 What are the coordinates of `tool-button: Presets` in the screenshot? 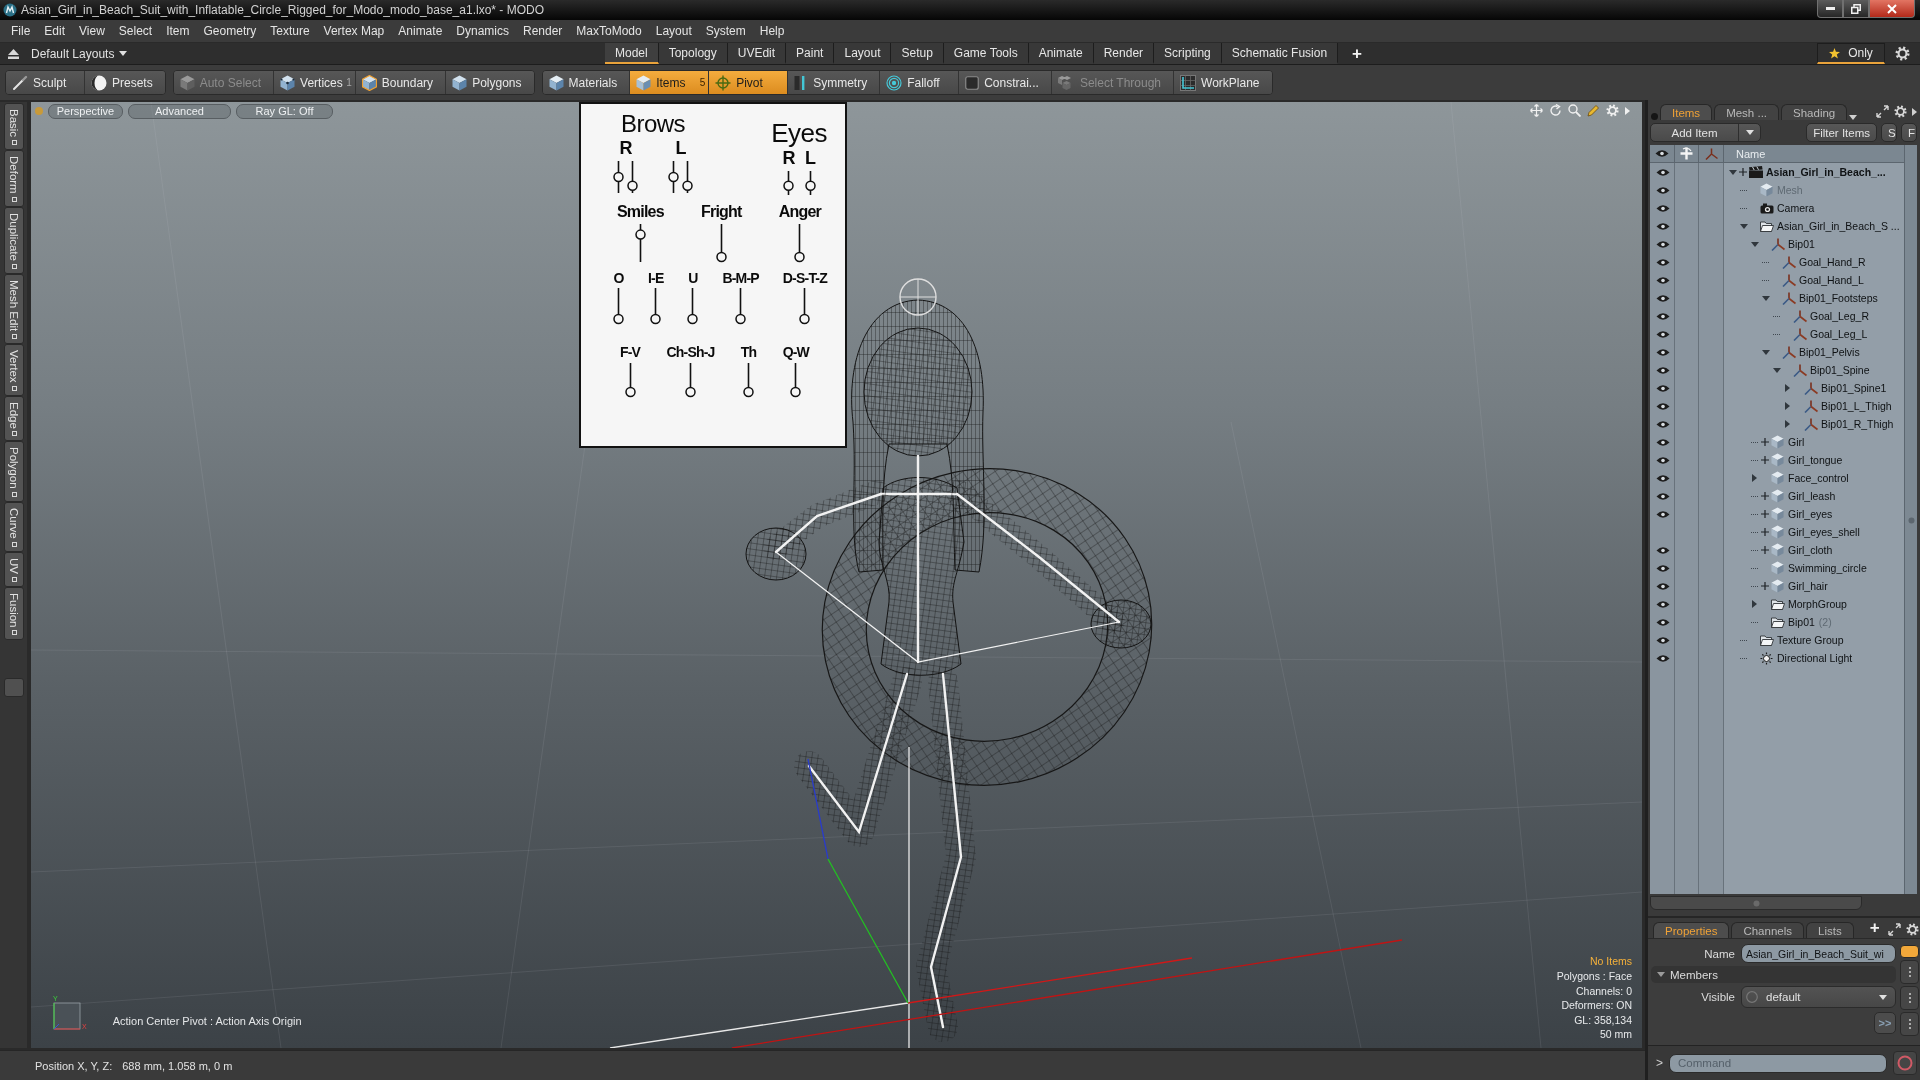 It's located at (125, 82).